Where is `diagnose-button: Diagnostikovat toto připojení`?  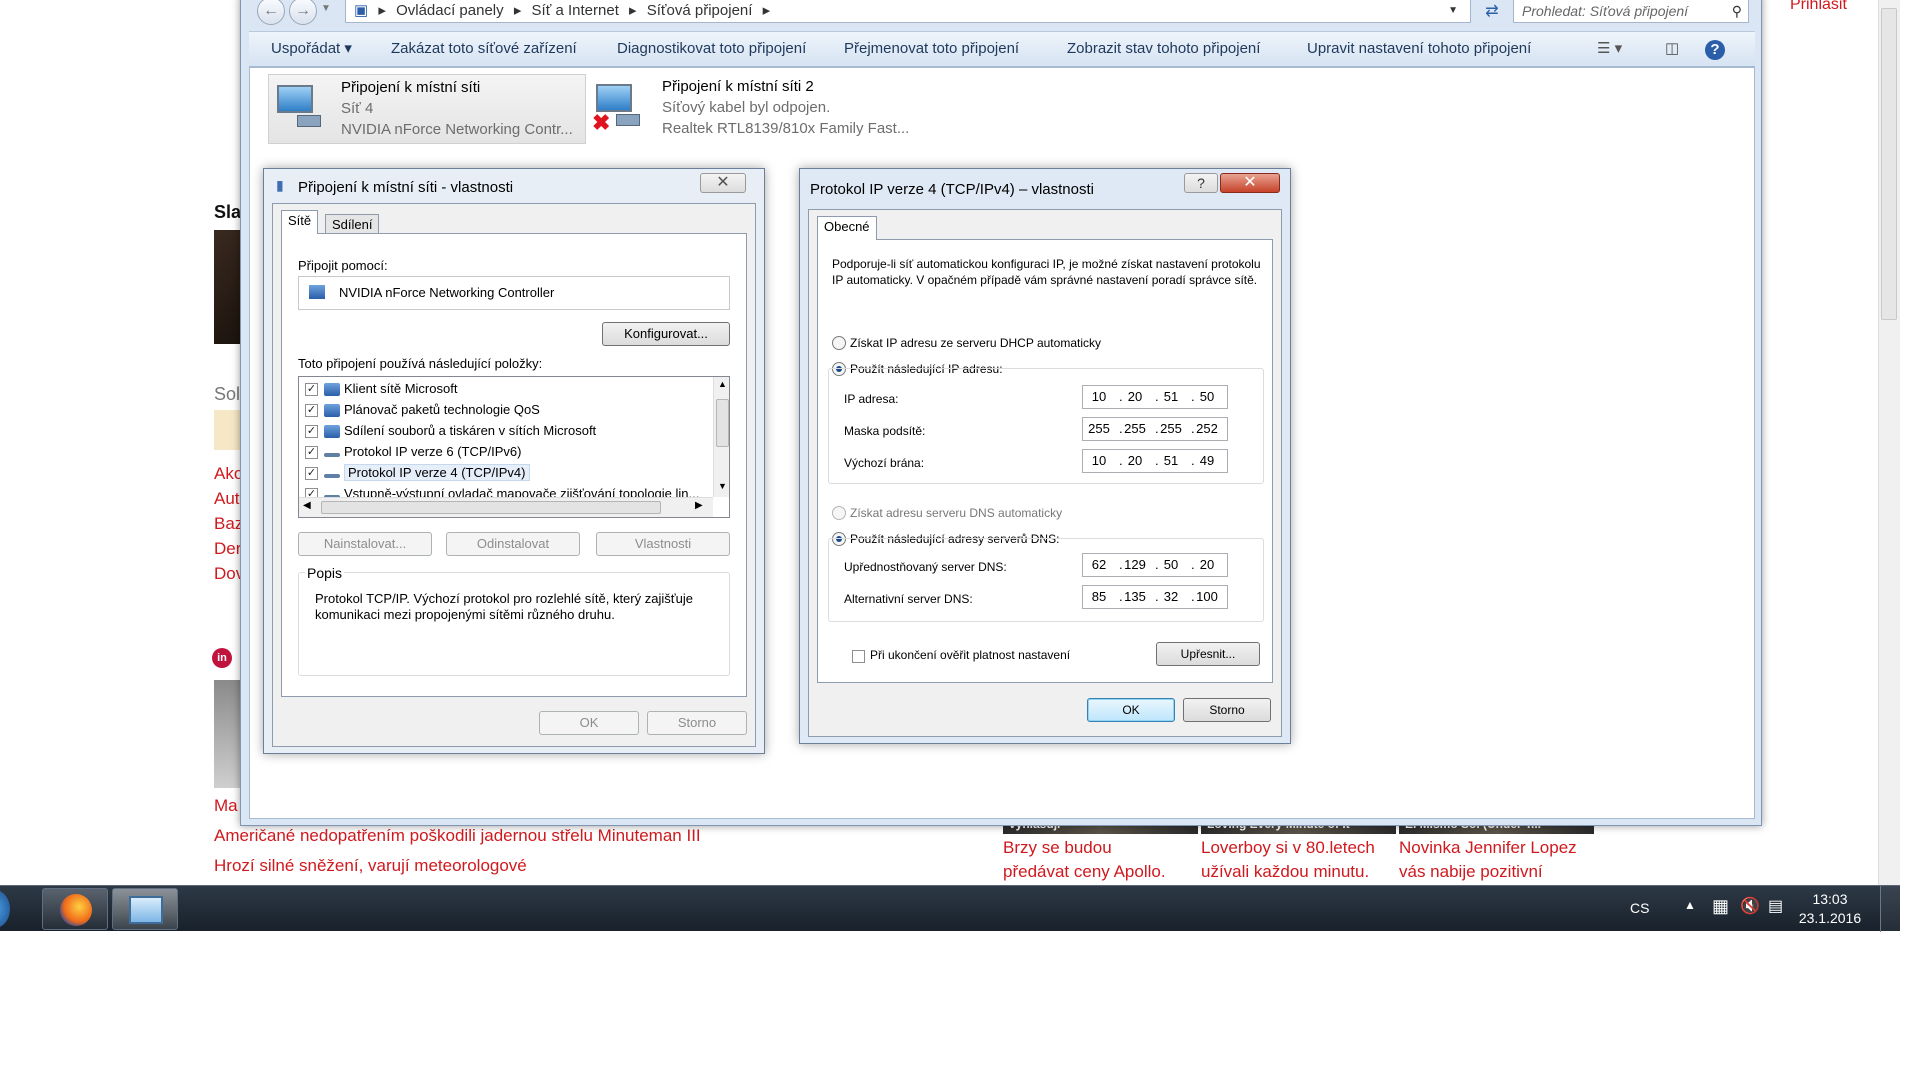 diagnose-button: Diagnostikovat toto připojení is located at coordinates (711, 49).